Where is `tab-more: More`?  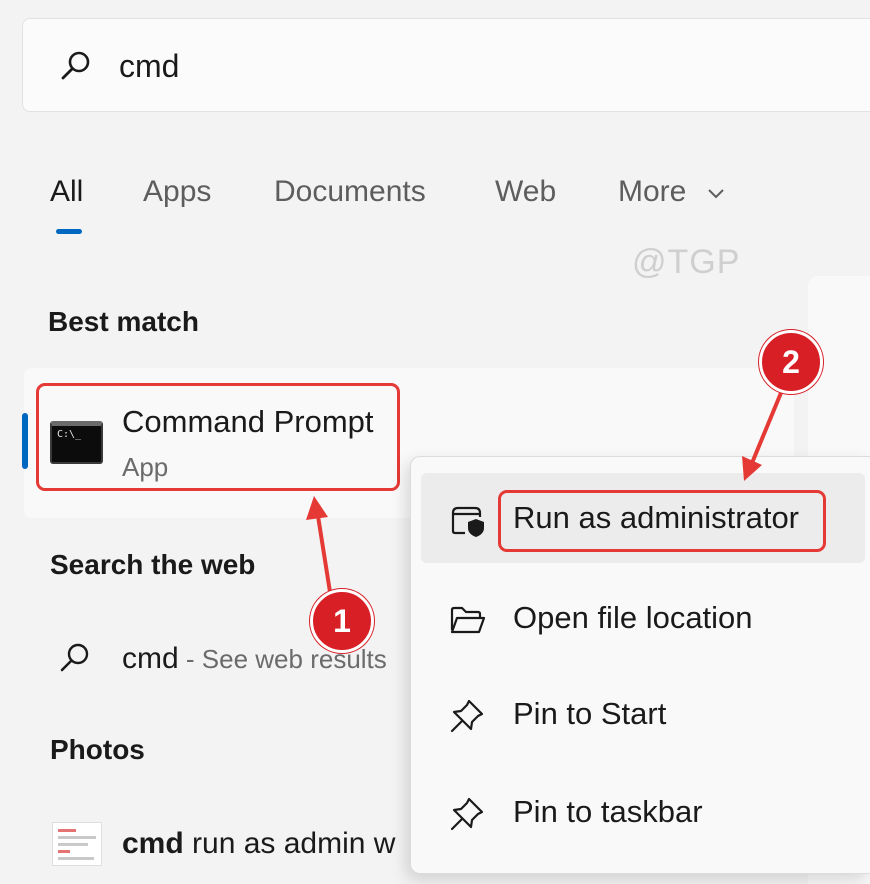 tab-more: More is located at coordinates (652, 192).